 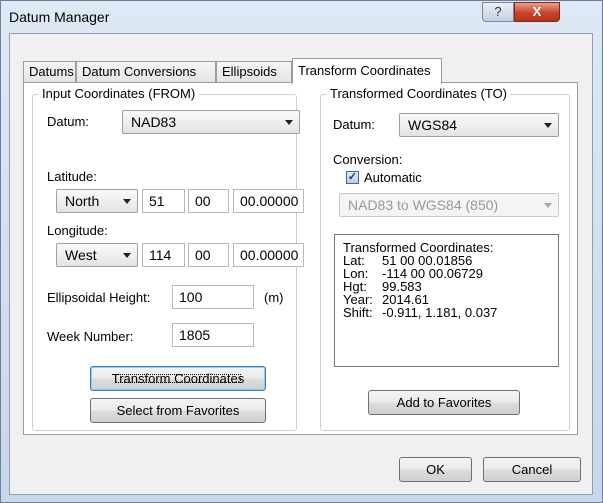 I want to click on close-window-button: X, so click(x=537, y=12).